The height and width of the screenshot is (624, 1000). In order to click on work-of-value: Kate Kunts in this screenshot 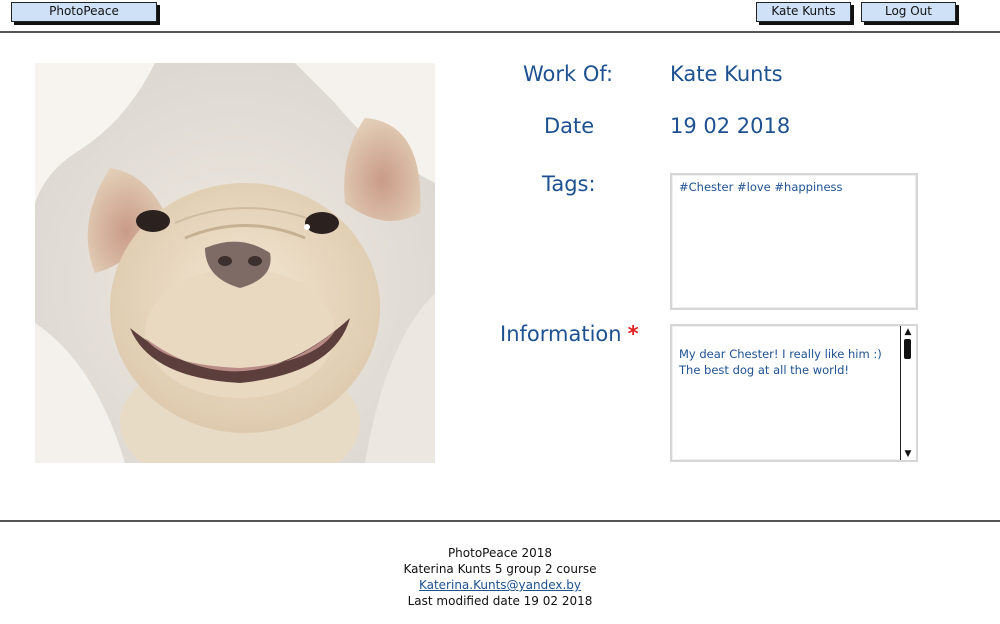, I will do `click(726, 74)`.